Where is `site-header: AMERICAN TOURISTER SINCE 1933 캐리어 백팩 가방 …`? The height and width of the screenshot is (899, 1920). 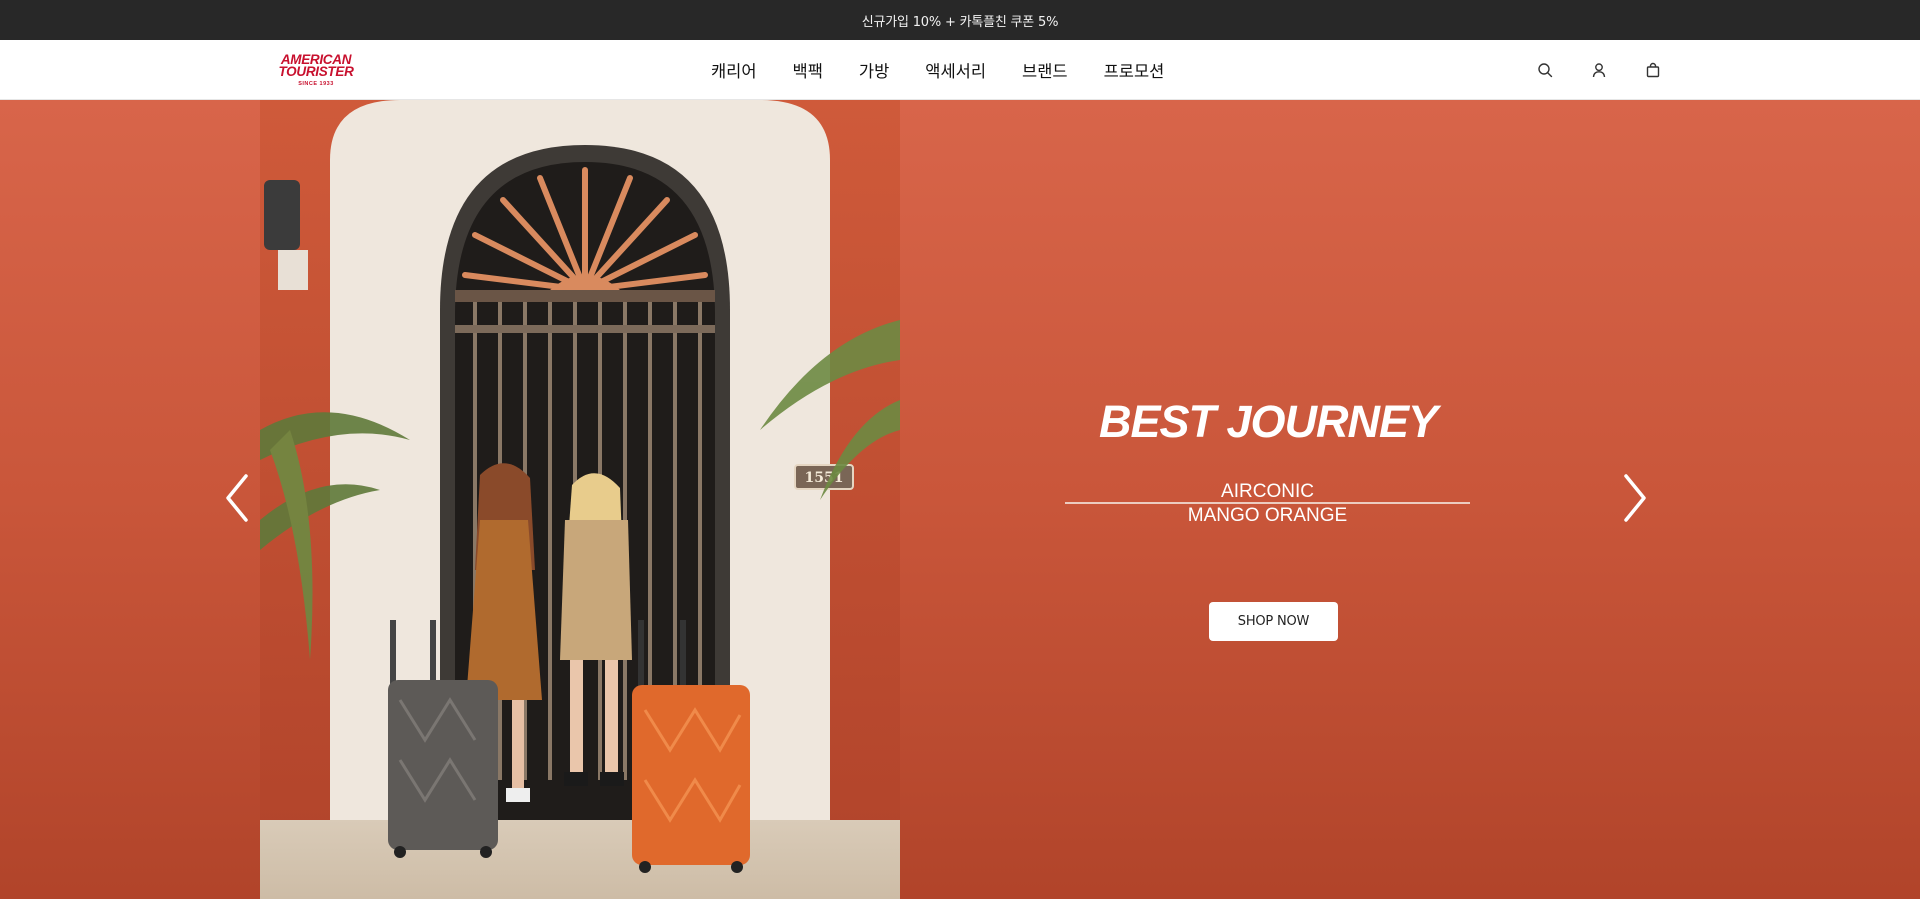 site-header: AMERICAN TOURISTER SINCE 1933 캐리어 백팩 가방 … is located at coordinates (960, 70).